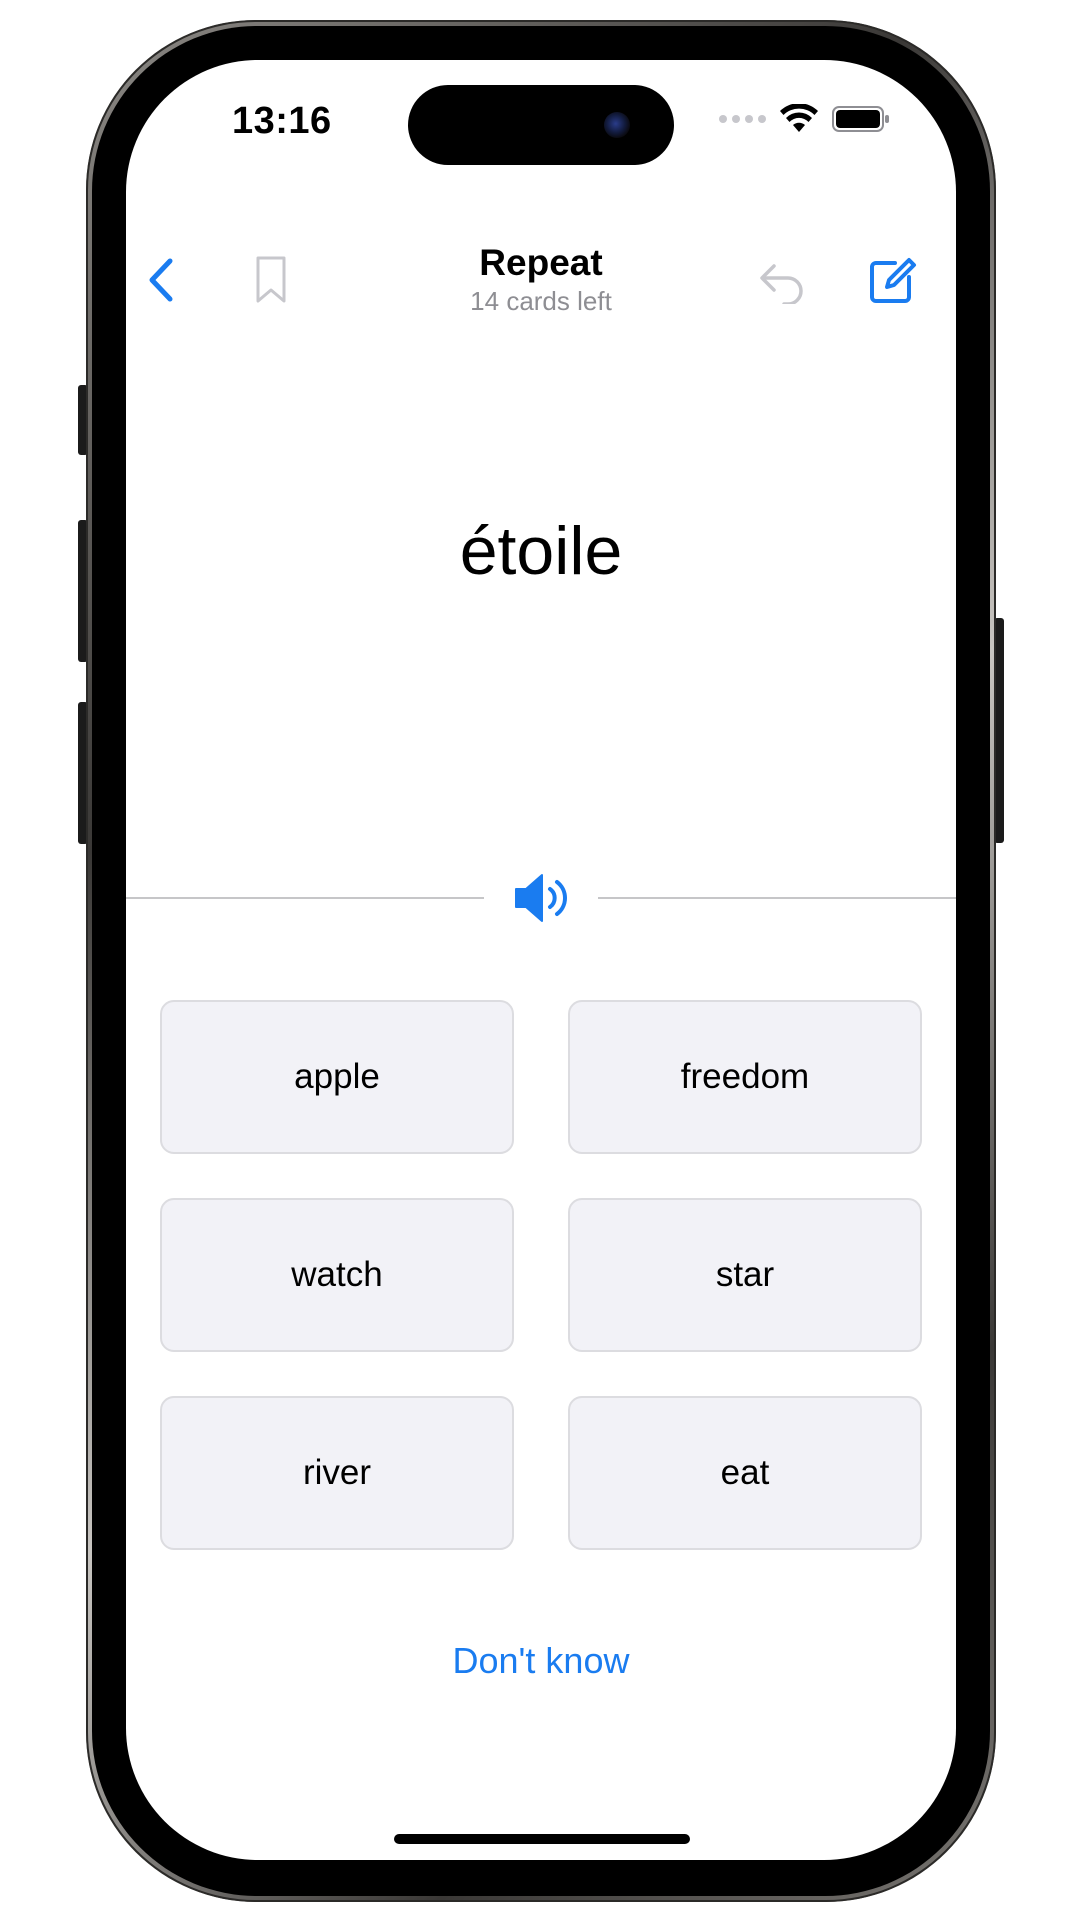 This screenshot has width=1080, height=1920. What do you see at coordinates (617, 125) in the screenshot?
I see `camera-icon` at bounding box center [617, 125].